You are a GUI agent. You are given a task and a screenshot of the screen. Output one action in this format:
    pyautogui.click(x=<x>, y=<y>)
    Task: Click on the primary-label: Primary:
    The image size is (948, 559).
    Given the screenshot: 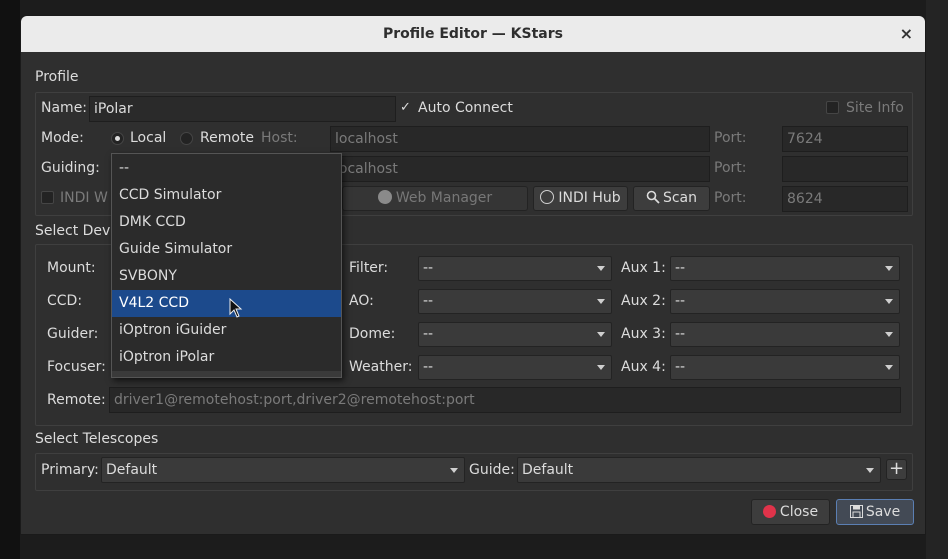 What is the action you would take?
    pyautogui.click(x=70, y=470)
    